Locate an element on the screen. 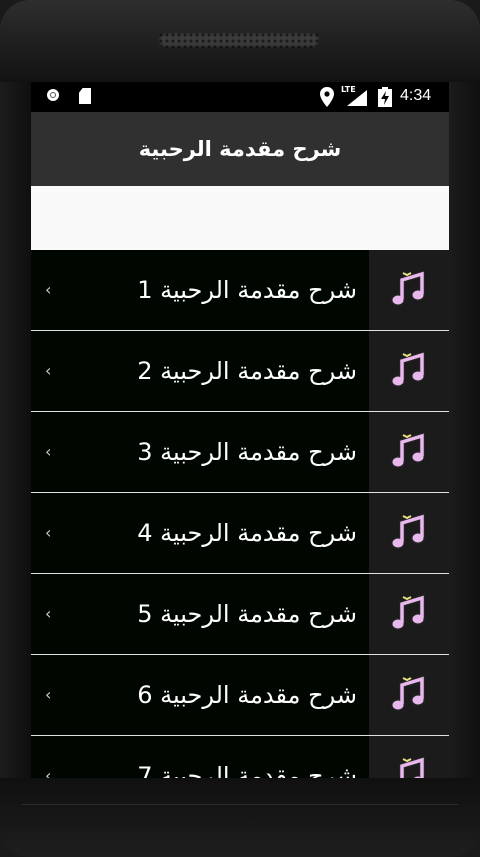 Image resolution: width=480 pixels, height=857 pixels. list-item: شرح مقدمة الرحبية 2 ‹ is located at coordinates (240, 371).